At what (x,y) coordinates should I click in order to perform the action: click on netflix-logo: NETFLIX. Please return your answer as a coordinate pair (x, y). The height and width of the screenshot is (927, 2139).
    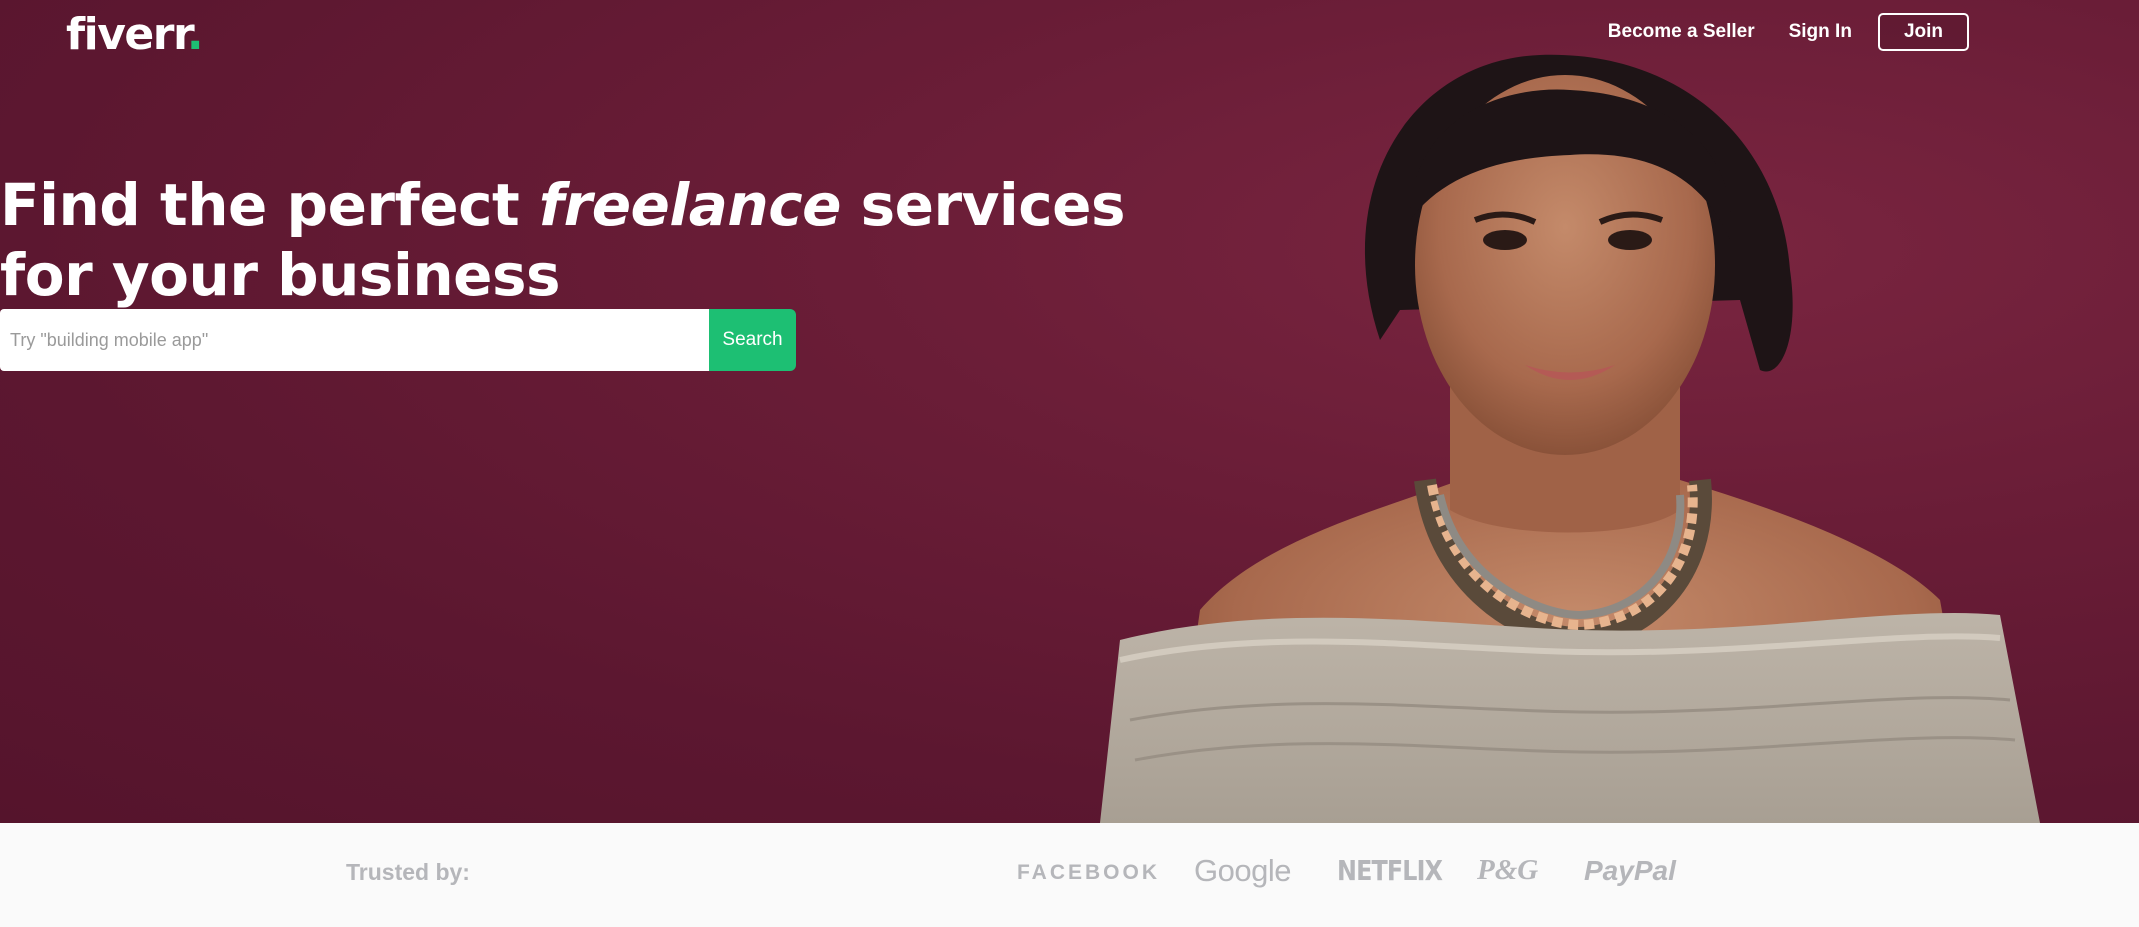
    Looking at the image, I should click on (1390, 870).